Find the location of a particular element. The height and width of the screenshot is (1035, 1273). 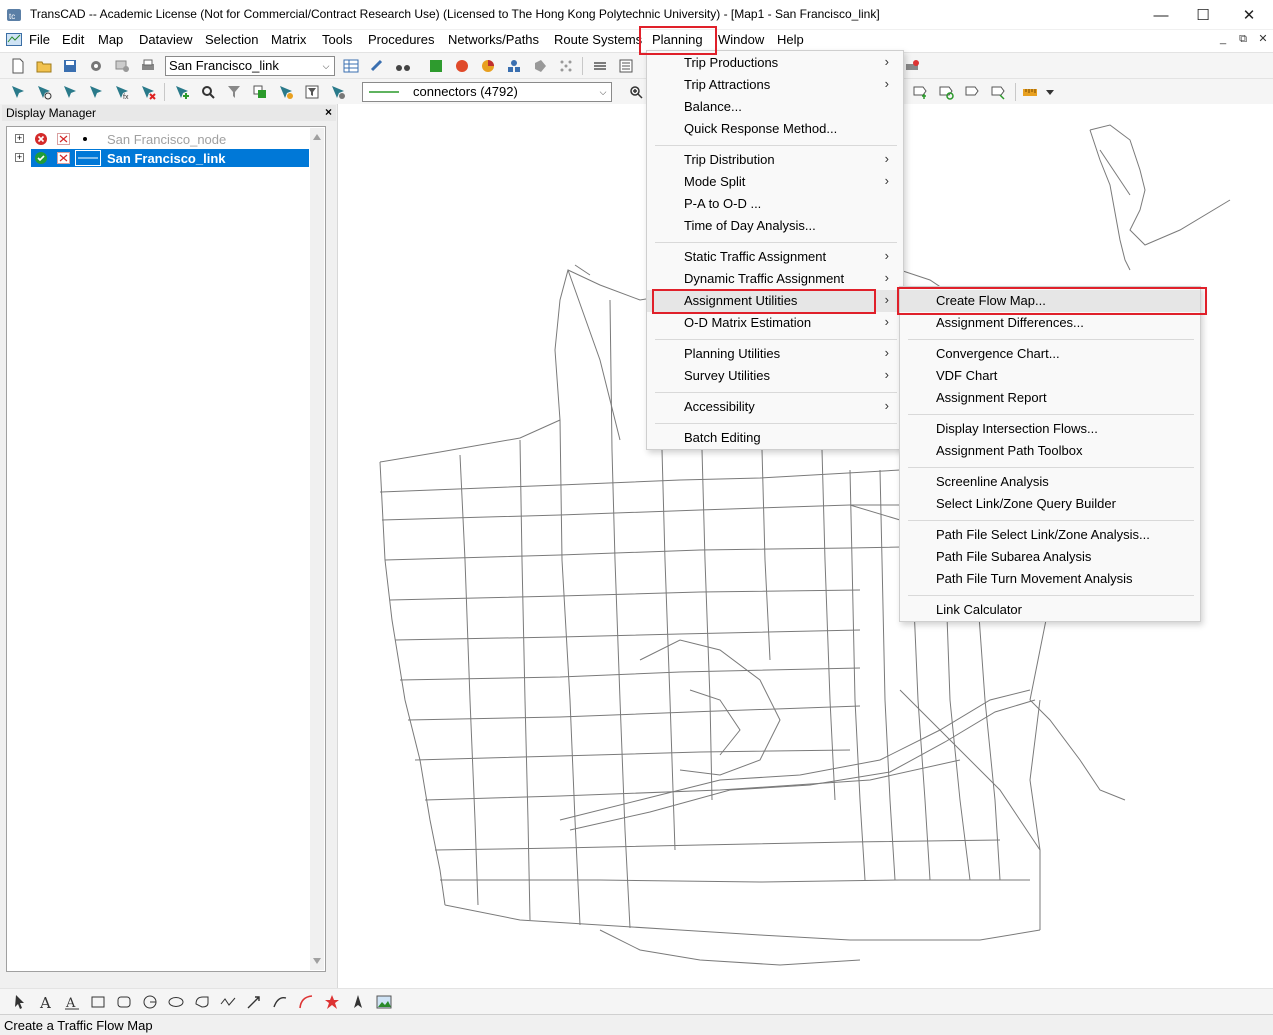

delete-label-icon is located at coordinates (998, 92).